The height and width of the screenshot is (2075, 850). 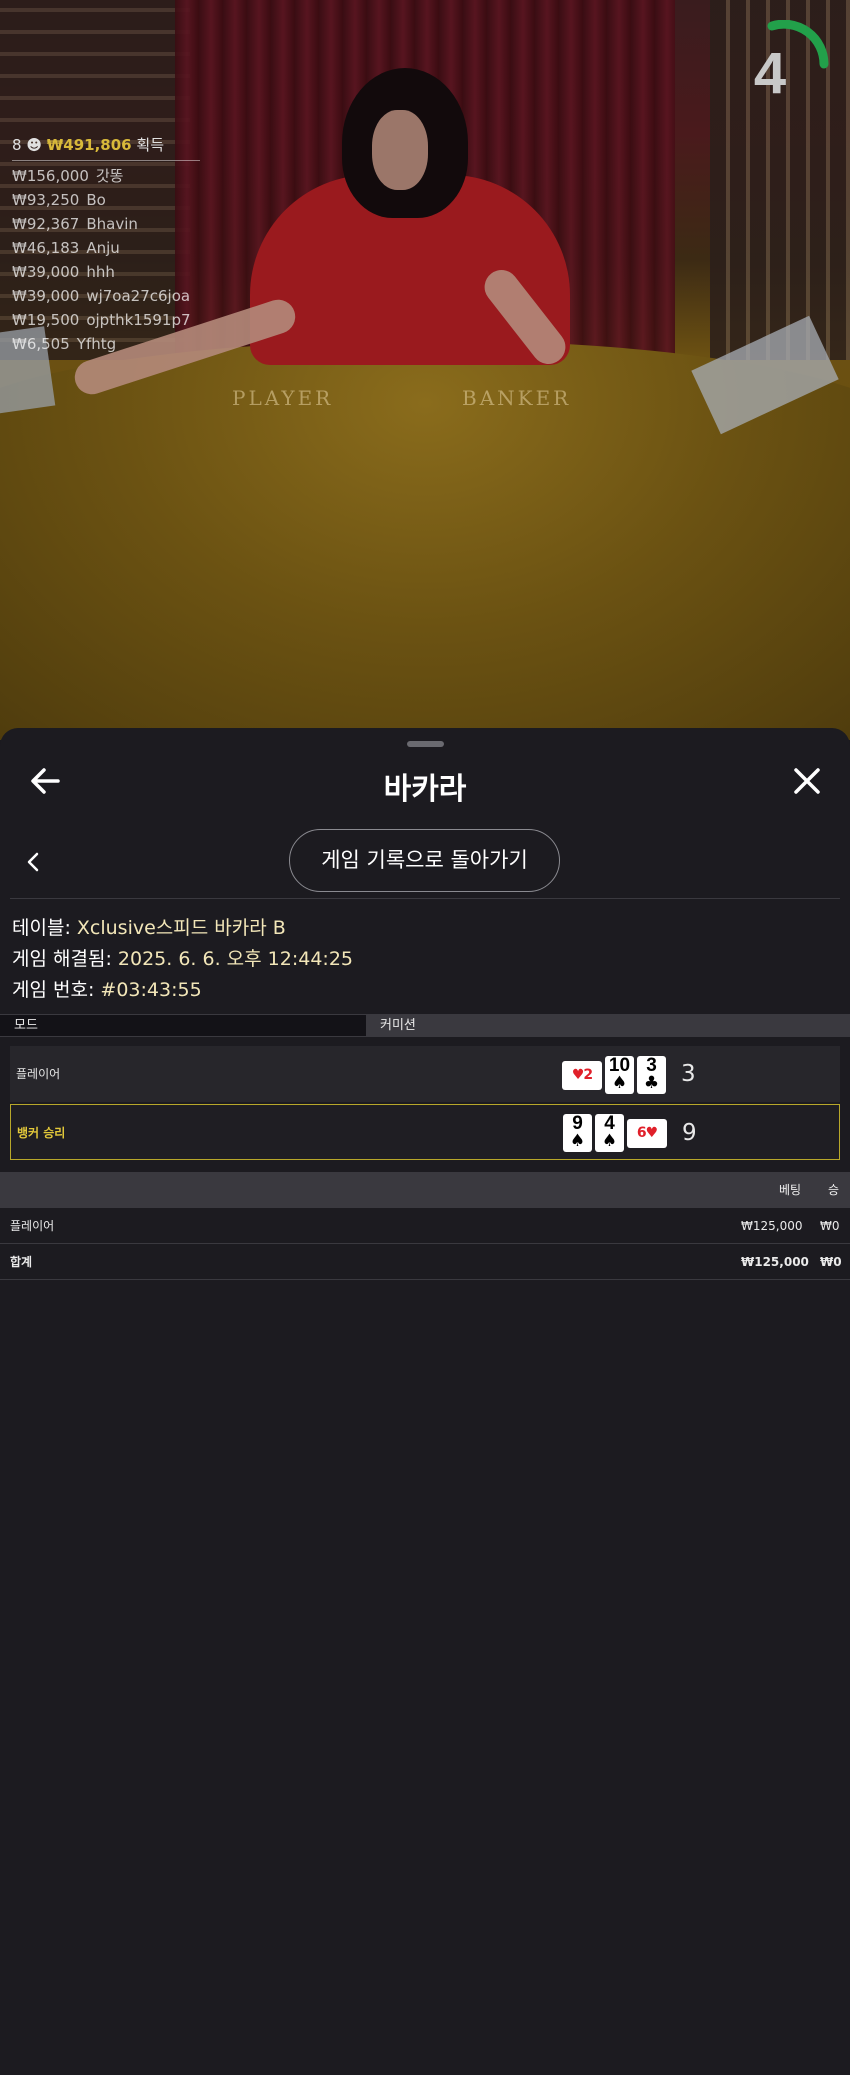 I want to click on winner-amount: ₩19,500, so click(x=46, y=320).